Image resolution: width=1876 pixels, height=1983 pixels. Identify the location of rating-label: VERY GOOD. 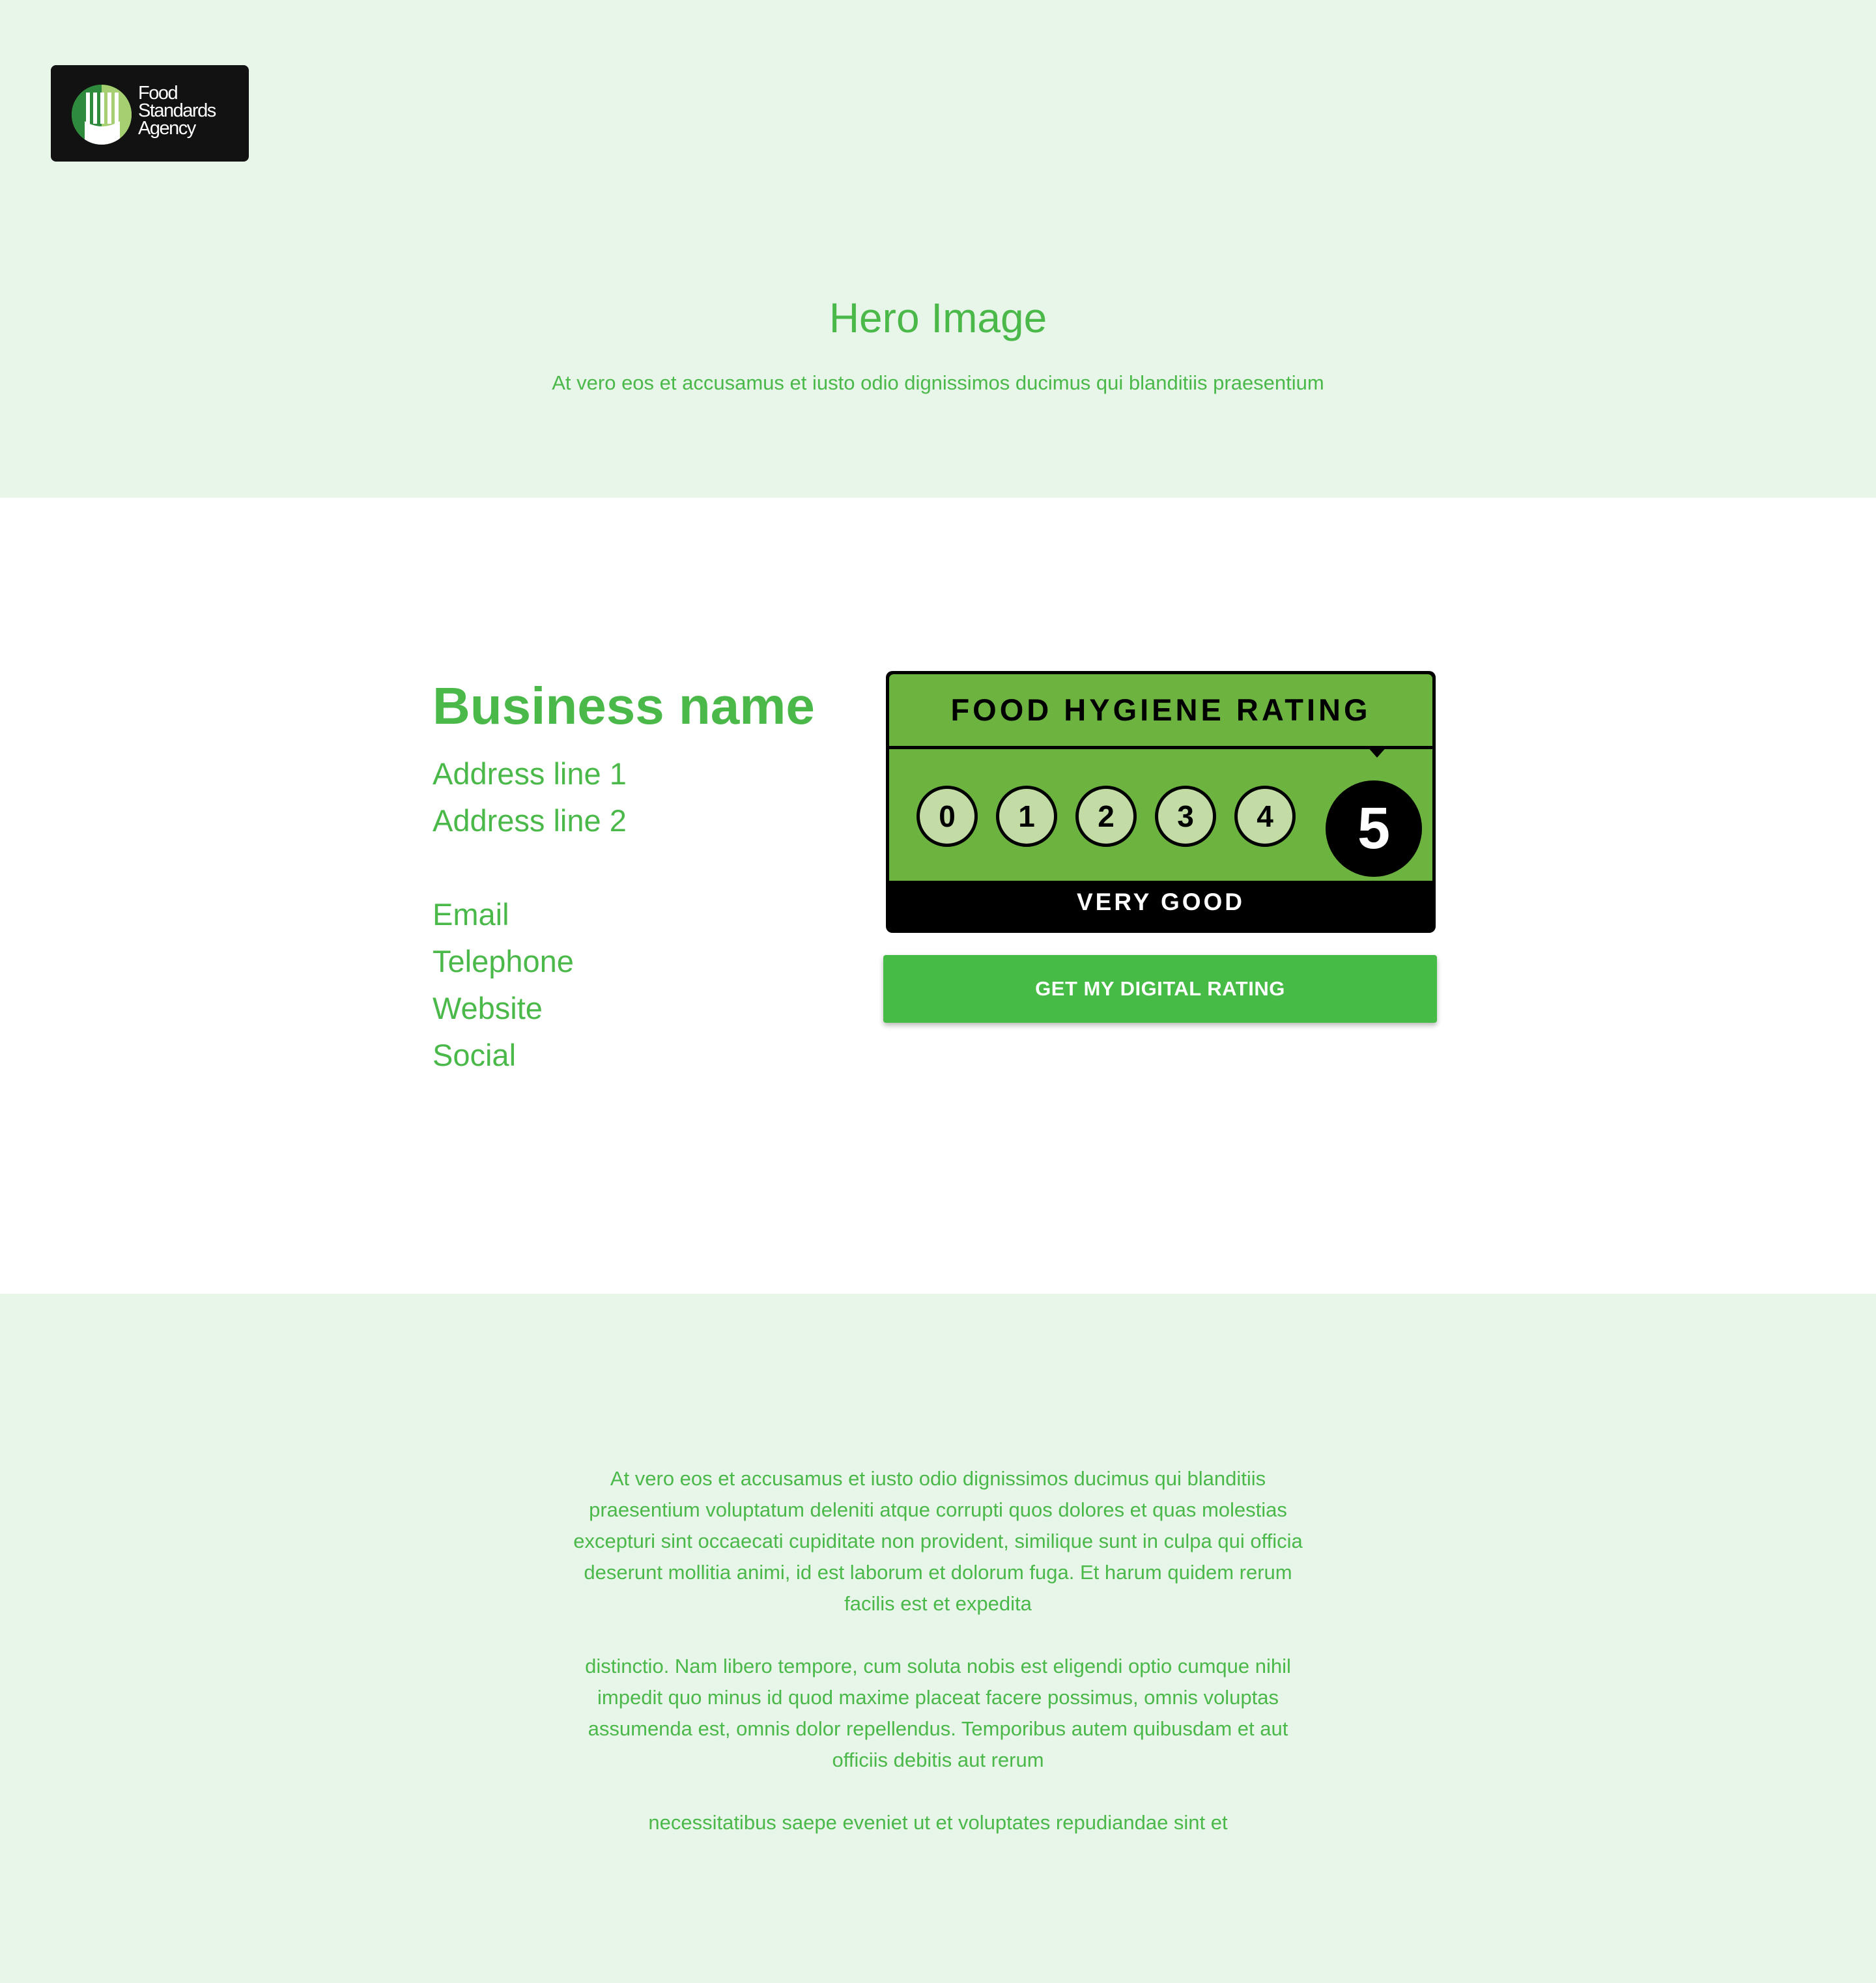
(1160, 902).